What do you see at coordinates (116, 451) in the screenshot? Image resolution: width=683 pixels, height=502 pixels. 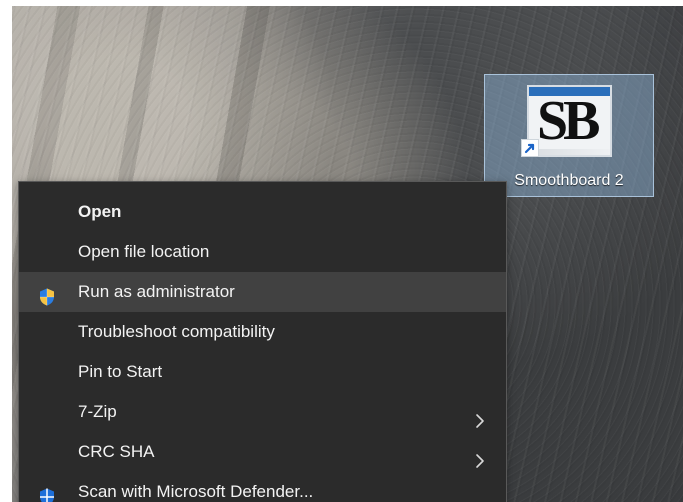 I see `menu-item-label: CRC SHA` at bounding box center [116, 451].